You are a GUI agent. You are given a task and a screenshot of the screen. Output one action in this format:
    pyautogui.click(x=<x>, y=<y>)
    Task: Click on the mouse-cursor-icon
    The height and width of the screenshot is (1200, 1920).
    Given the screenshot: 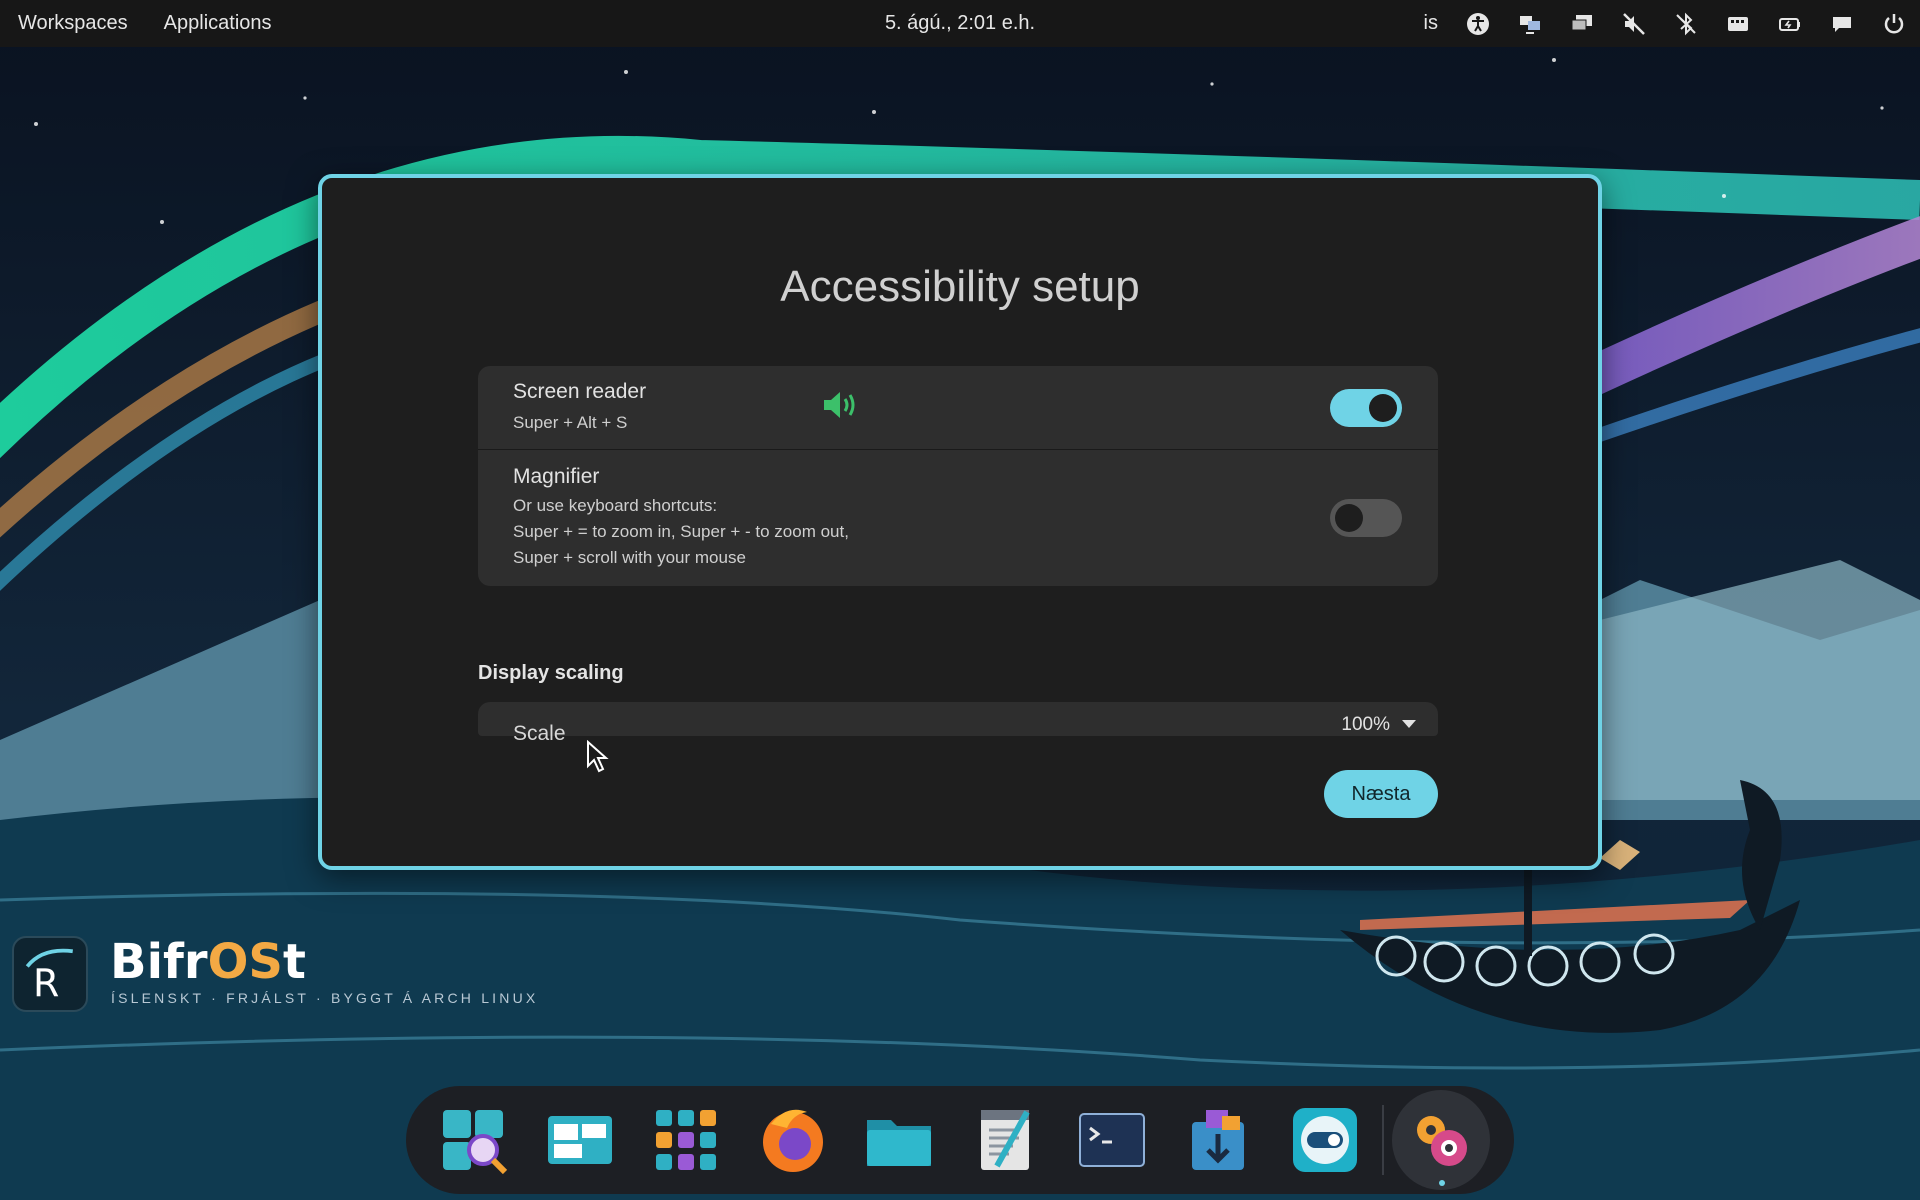 What is the action you would take?
    pyautogui.click(x=598, y=756)
    